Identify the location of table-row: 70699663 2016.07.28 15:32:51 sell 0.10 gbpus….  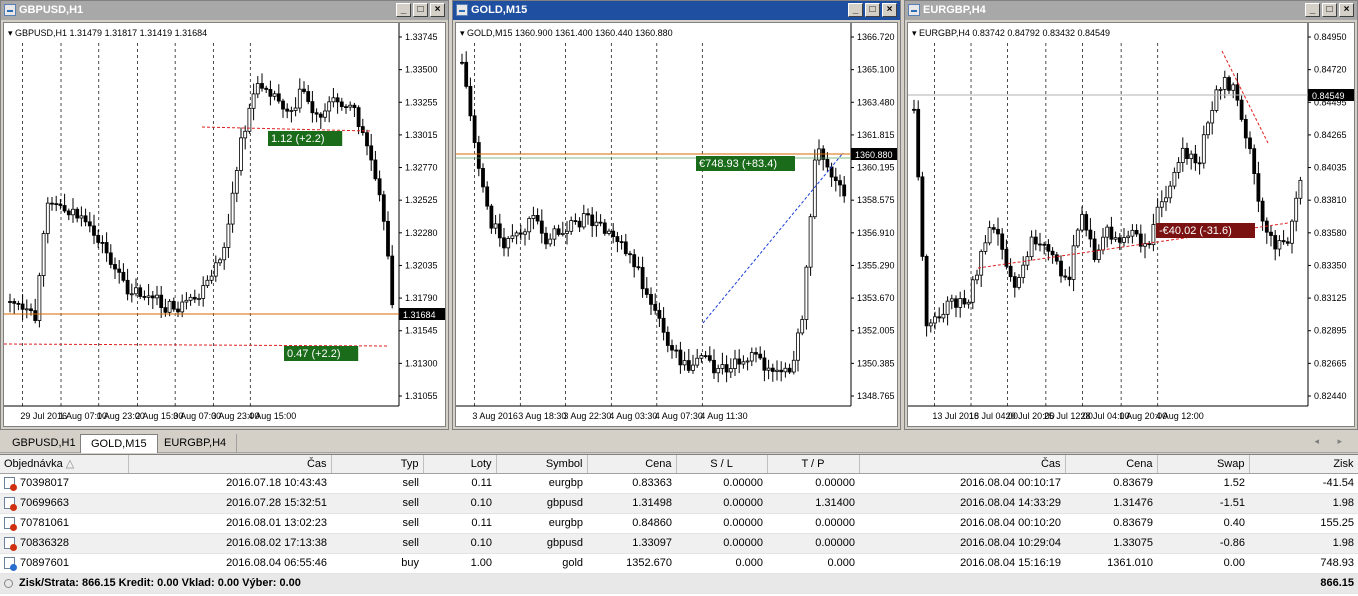
(679, 503).